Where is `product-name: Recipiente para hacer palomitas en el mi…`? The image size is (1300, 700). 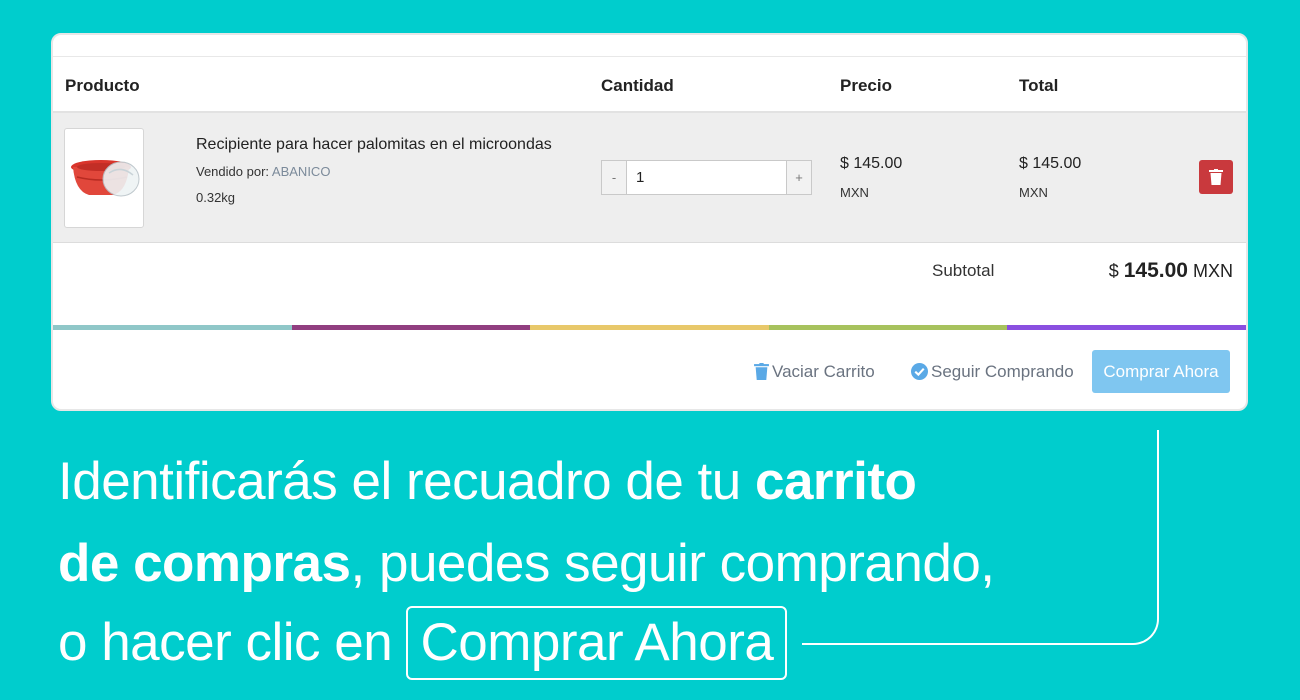
product-name: Recipiente para hacer palomitas en el mi… is located at coordinates (374, 145).